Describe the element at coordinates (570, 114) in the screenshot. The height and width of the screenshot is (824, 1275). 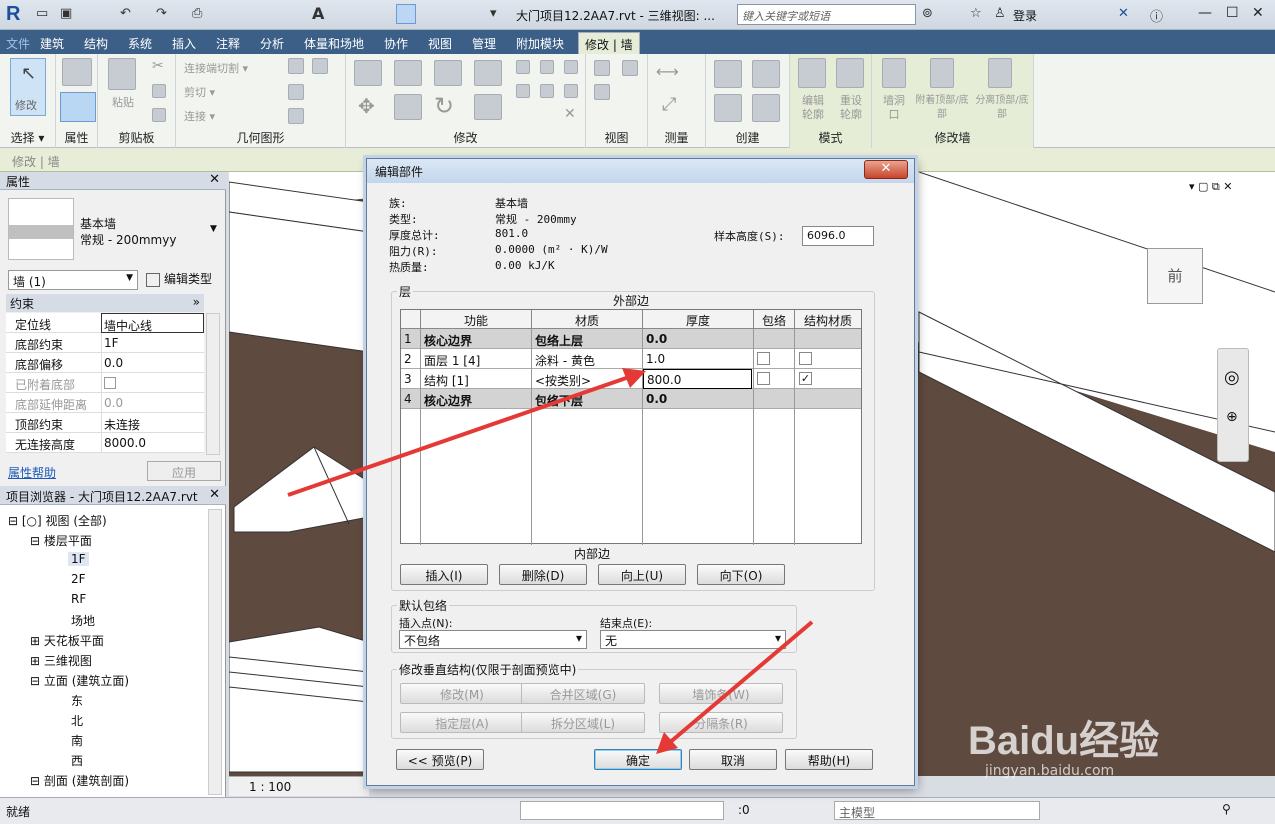
I see `delete-icon: ✕` at that location.